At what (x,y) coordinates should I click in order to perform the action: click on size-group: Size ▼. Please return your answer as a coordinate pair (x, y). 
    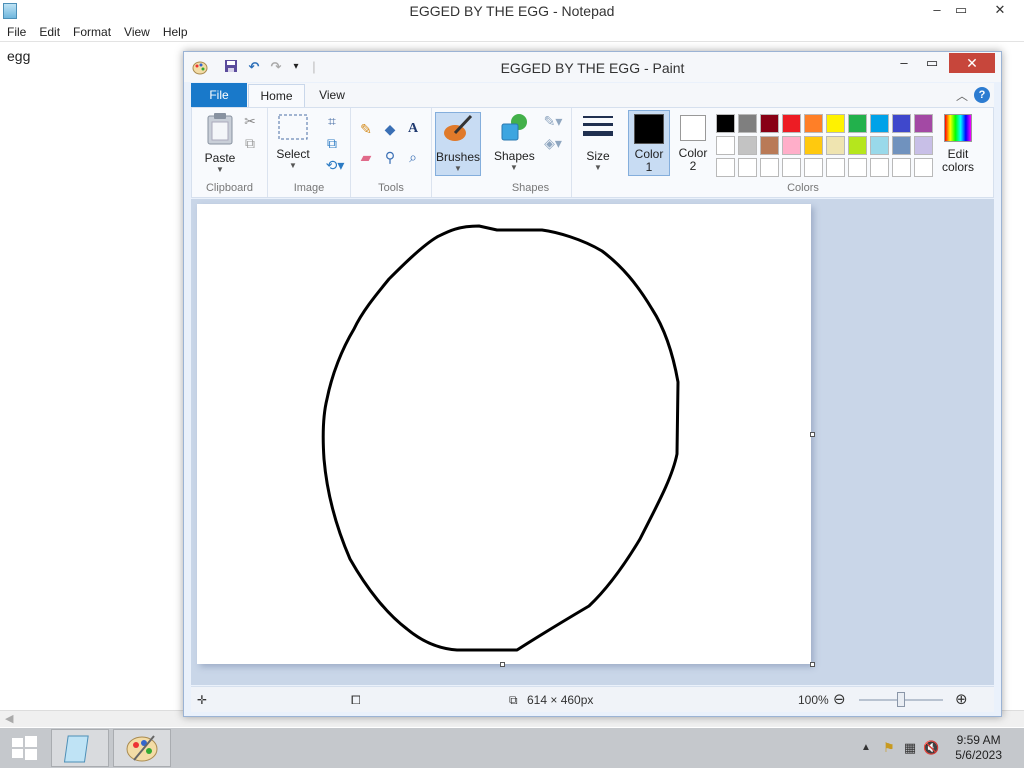
    Looking at the image, I should click on (598, 152).